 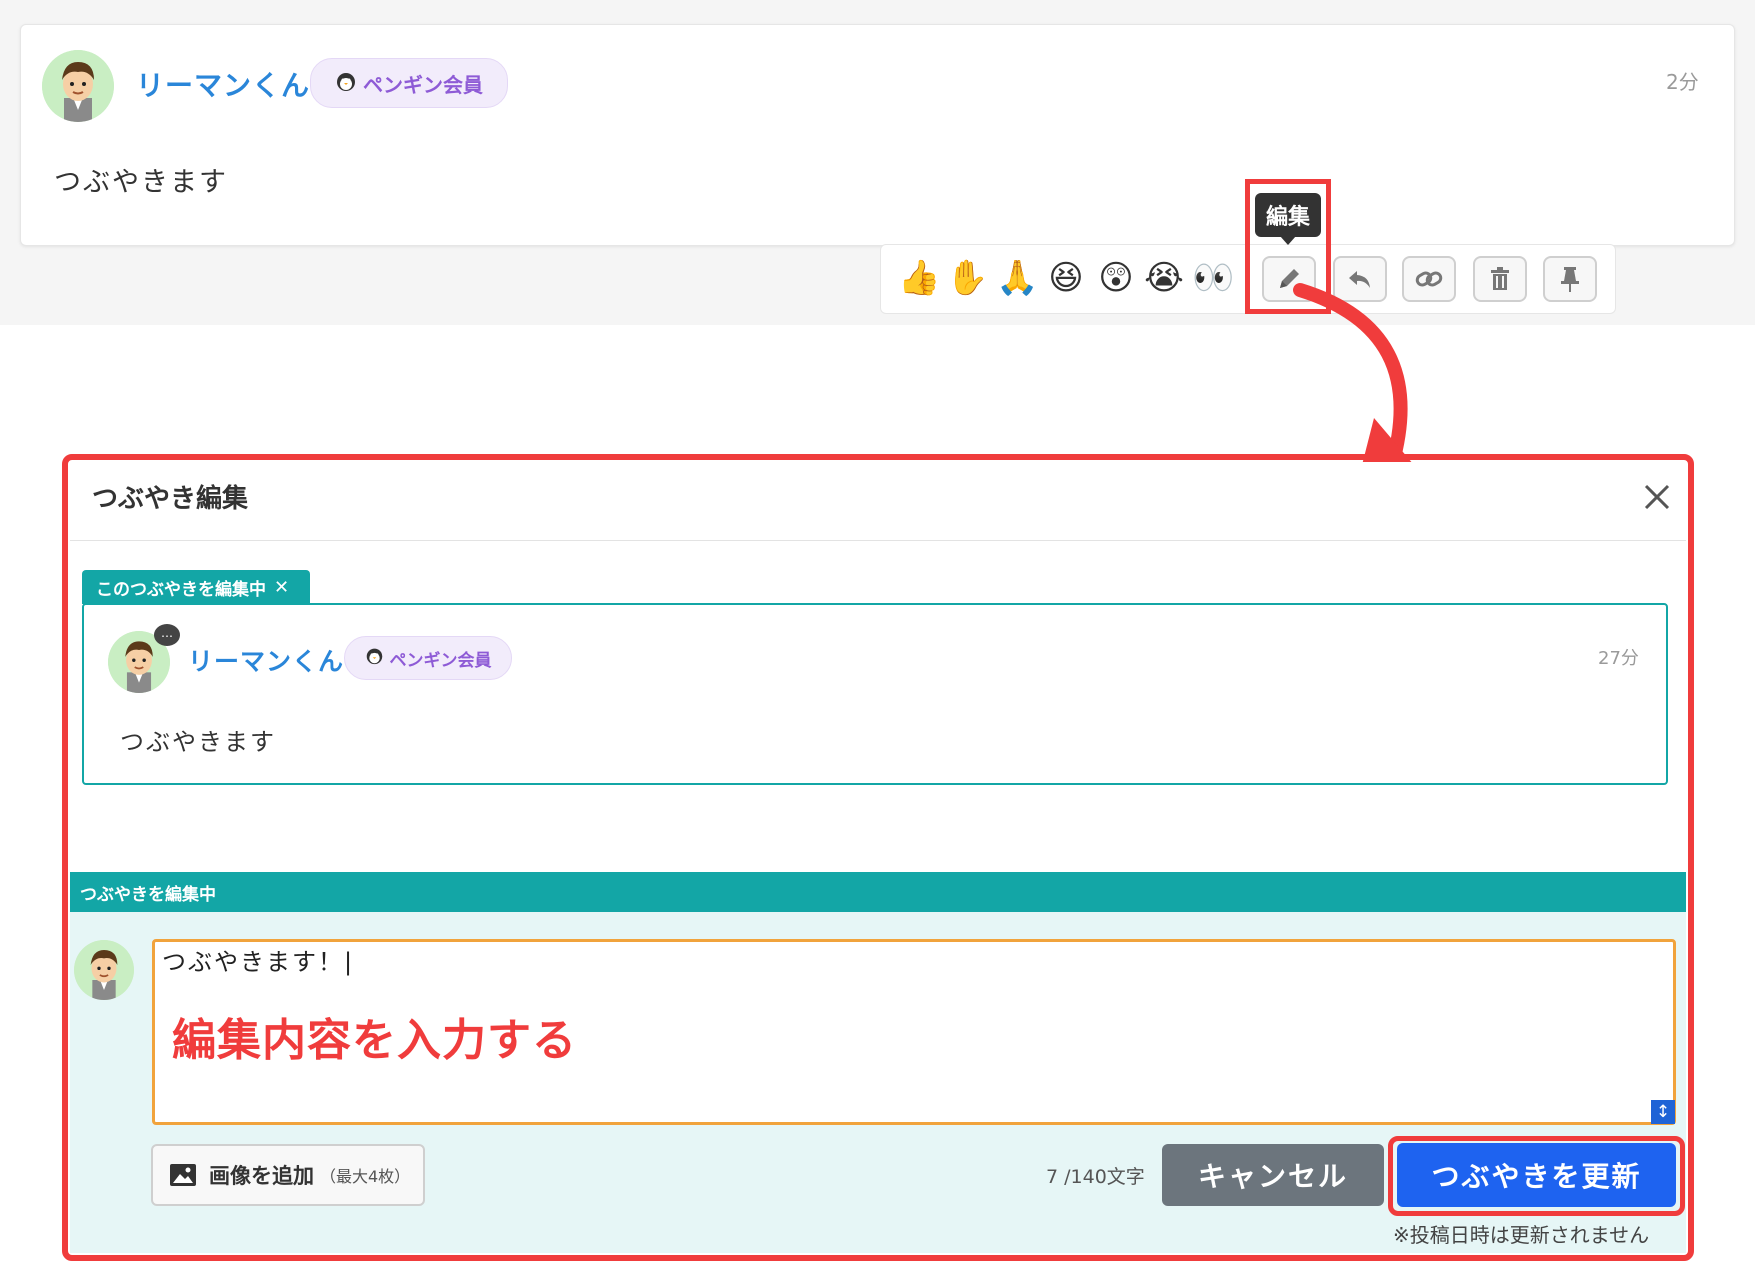 What do you see at coordinates (1273, 1175) in the screenshot?
I see `cancel-button: キャンセル` at bounding box center [1273, 1175].